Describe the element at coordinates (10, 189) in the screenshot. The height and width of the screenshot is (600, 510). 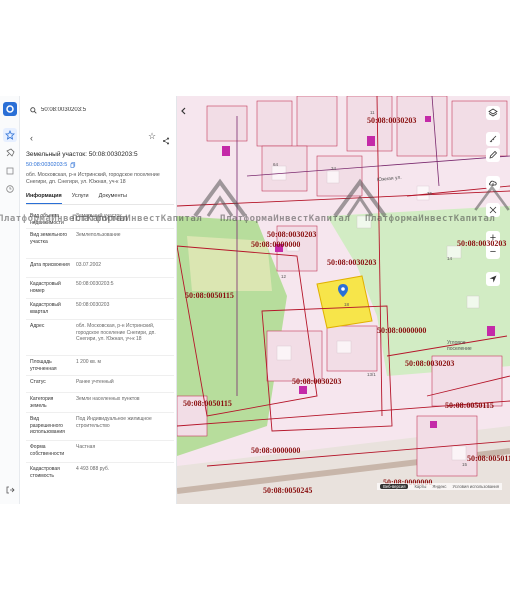
I see `history-icon` at that location.